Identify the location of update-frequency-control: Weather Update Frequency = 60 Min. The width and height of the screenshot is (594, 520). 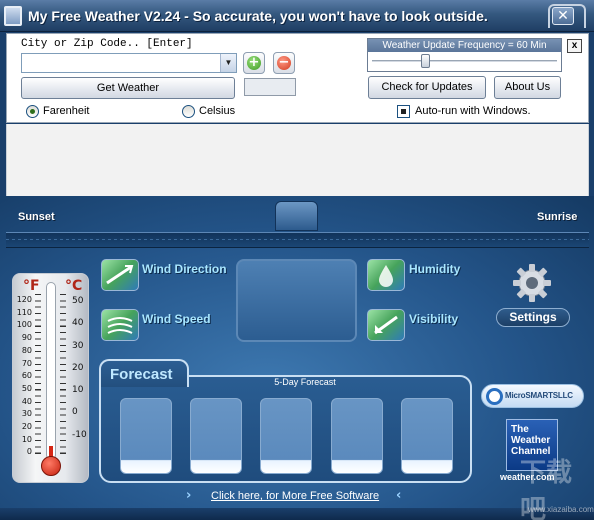
(464, 55).